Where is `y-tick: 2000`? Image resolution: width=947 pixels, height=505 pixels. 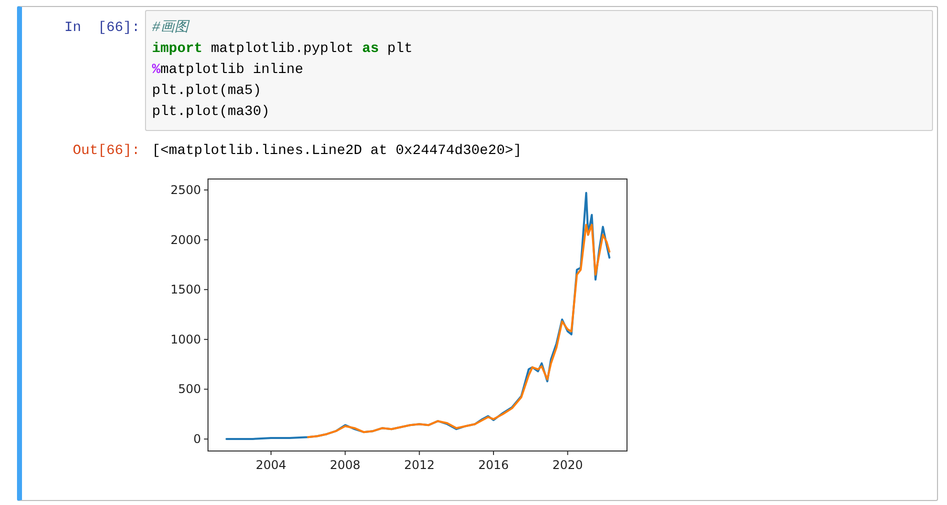 y-tick: 2000 is located at coordinates (189, 239).